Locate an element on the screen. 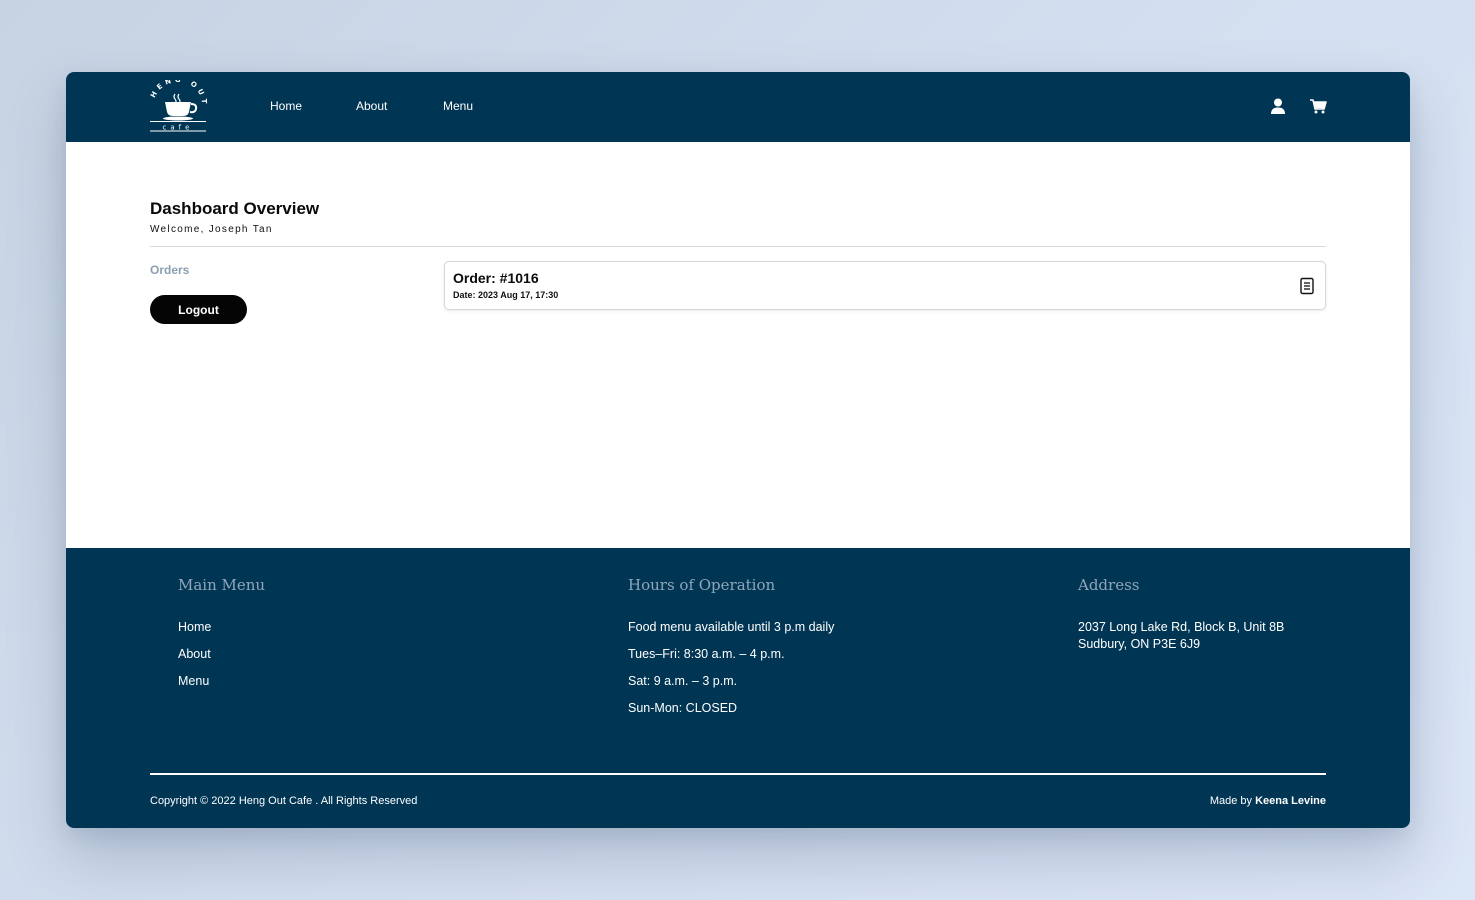 The height and width of the screenshot is (900, 1475). footer-main-menu-heading: Main Menu is located at coordinates (222, 585).